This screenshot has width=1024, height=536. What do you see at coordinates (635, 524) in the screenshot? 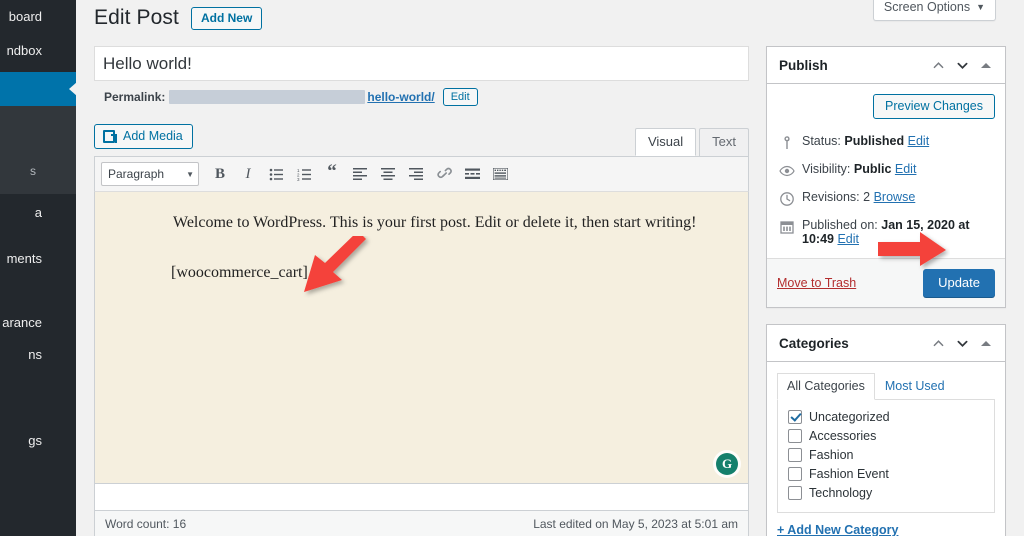
I see `last-edited: Last edited on May 5, 2023 at 5:01 am` at bounding box center [635, 524].